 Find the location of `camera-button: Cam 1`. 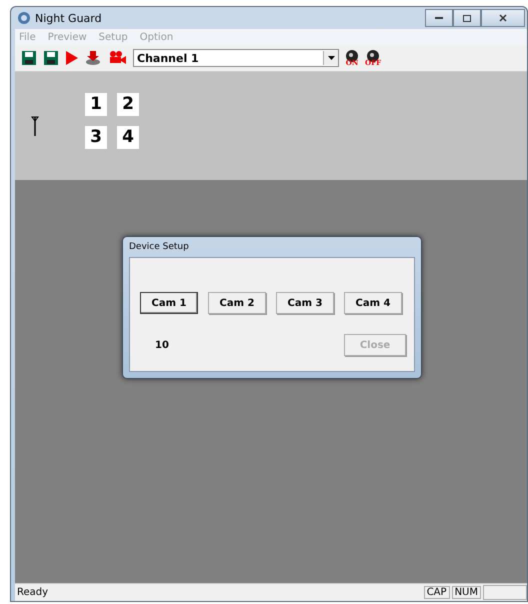

camera-button: Cam 1 is located at coordinates (169, 303).